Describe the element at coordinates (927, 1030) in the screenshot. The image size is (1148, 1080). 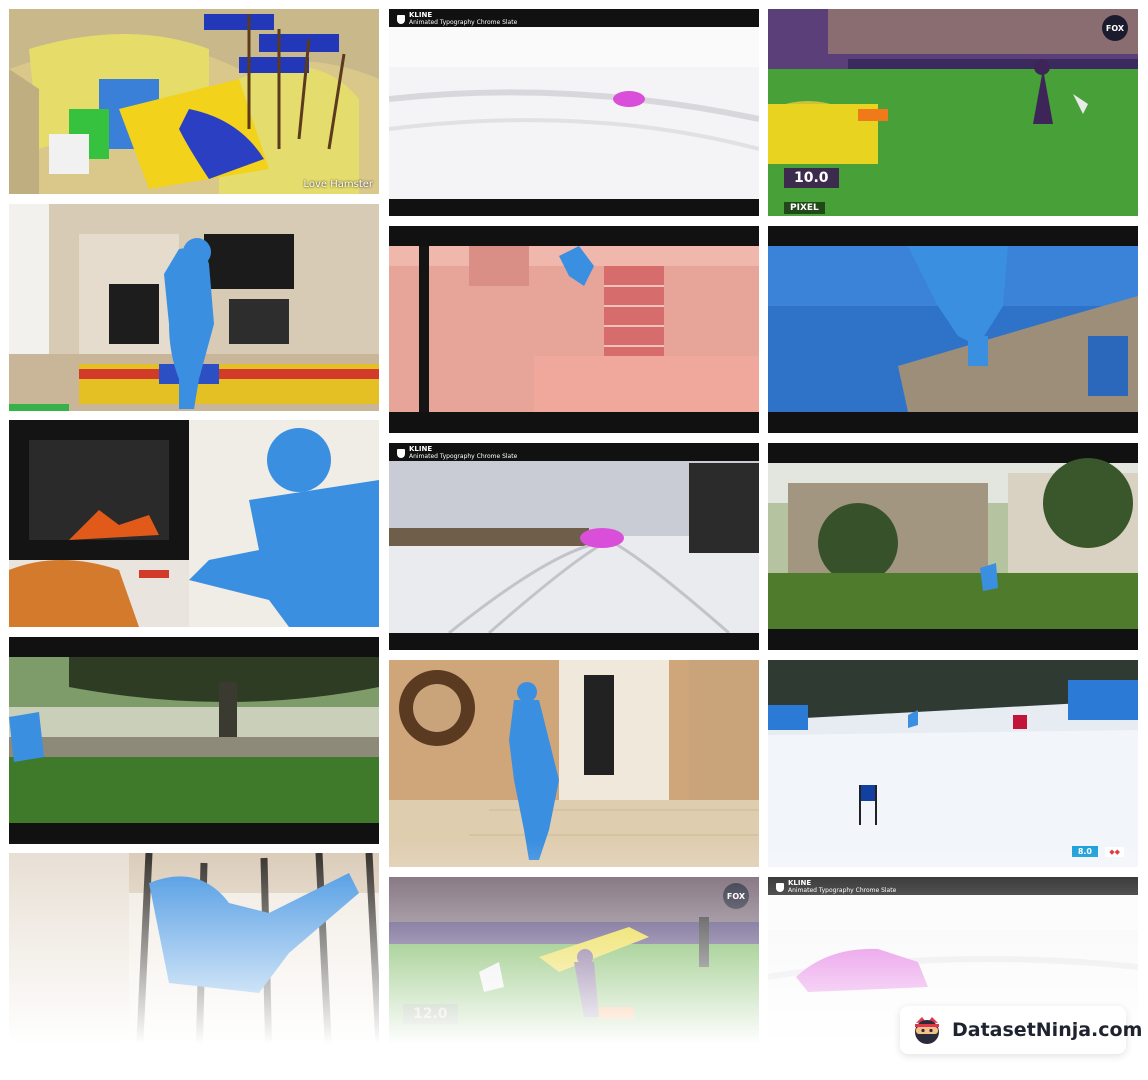
I see `ninja-logo-icon` at that location.